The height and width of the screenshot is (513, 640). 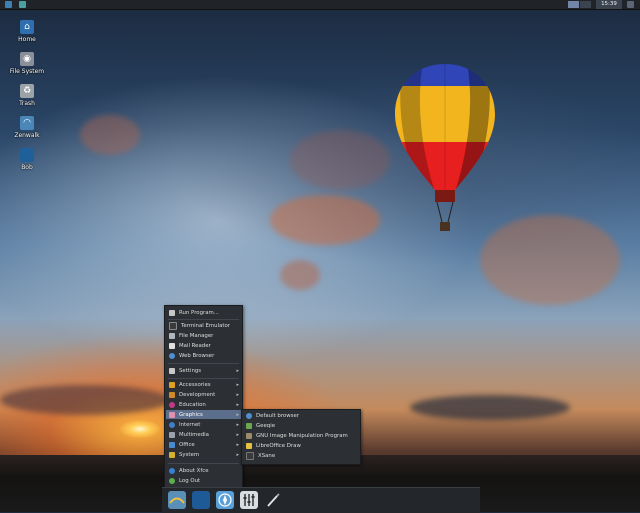 What do you see at coordinates (194, 434) in the screenshot?
I see `menu-item-label: Multimedia` at bounding box center [194, 434].